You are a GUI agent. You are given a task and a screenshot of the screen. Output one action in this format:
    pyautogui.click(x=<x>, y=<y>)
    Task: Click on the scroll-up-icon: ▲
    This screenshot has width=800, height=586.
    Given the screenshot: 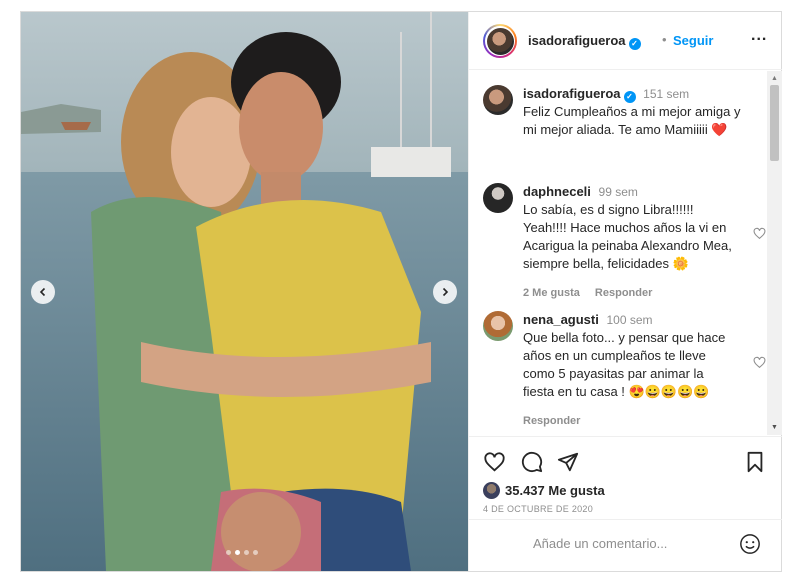 What is the action you would take?
    pyautogui.click(x=774, y=78)
    